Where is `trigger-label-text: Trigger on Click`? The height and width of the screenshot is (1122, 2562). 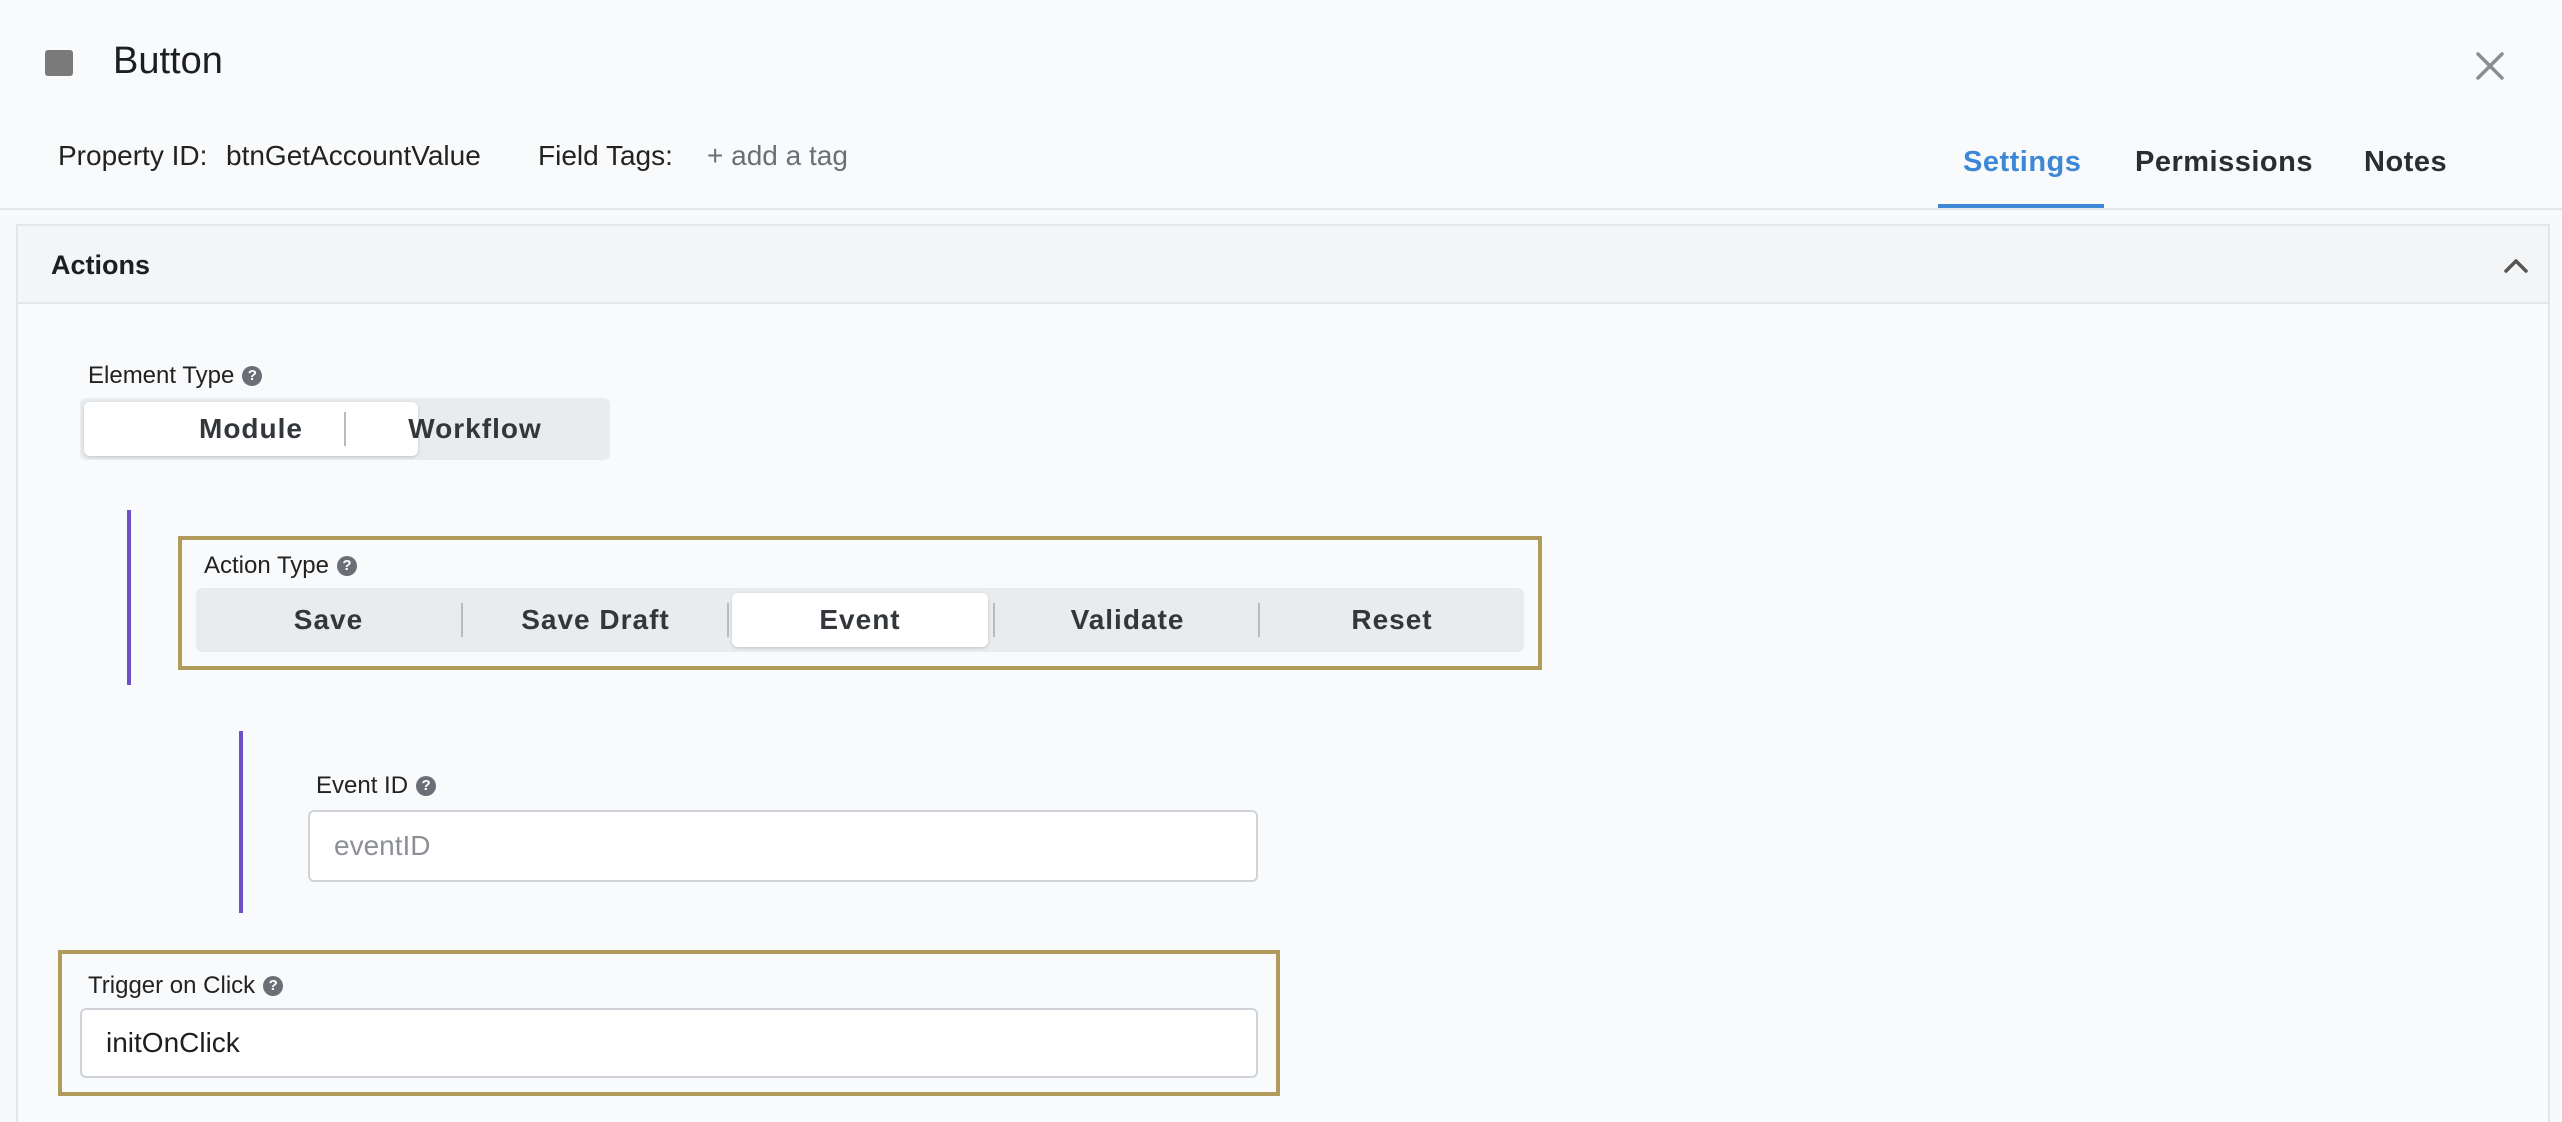
trigger-label-text: Trigger on Click is located at coordinates (172, 985).